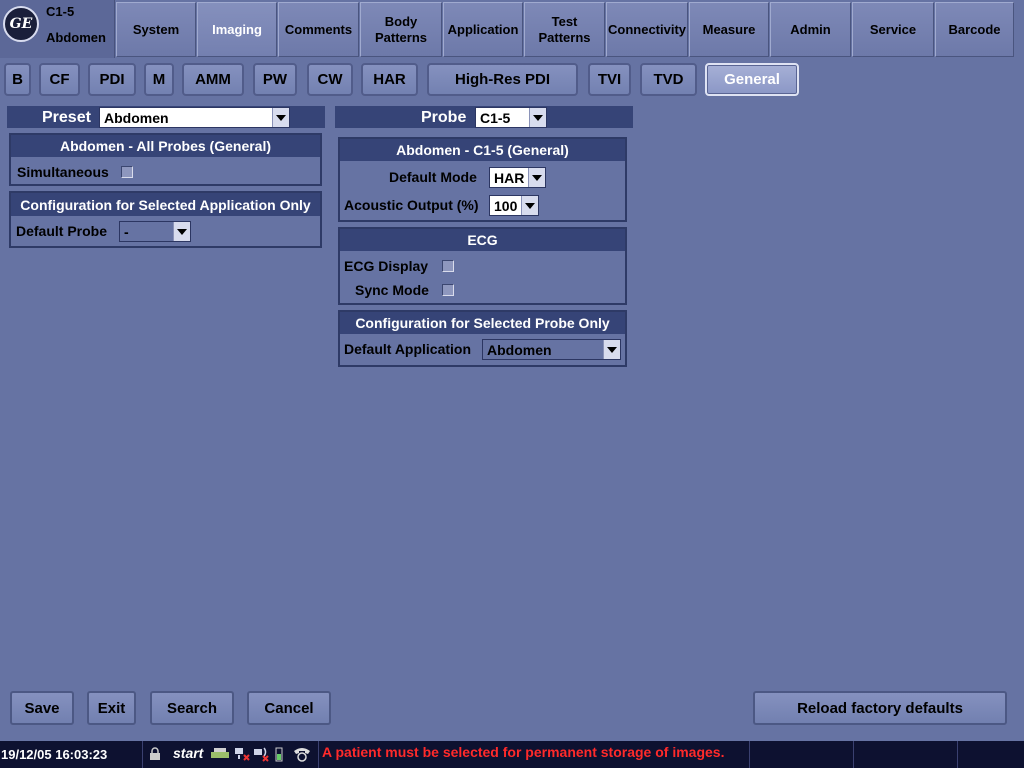 Image resolution: width=1024 pixels, height=768 pixels. Describe the element at coordinates (111, 708) in the screenshot. I see `exit-button: Exit` at that location.